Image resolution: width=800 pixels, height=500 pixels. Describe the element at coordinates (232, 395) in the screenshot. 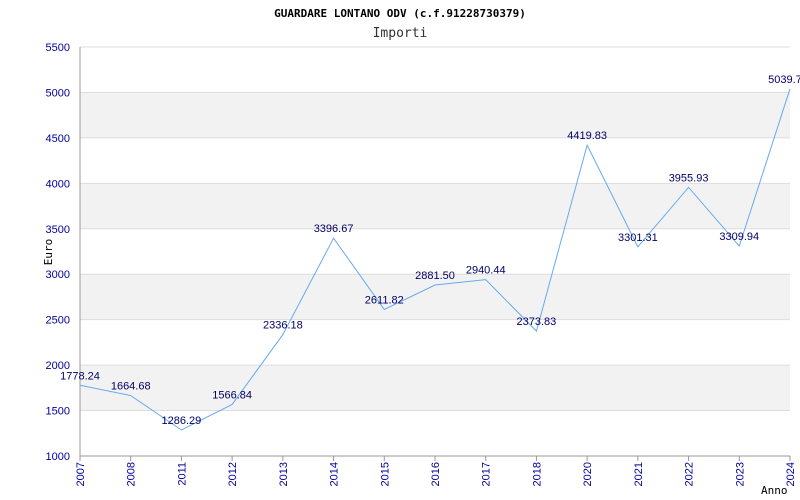

I see `data-label: 1566.84` at that location.